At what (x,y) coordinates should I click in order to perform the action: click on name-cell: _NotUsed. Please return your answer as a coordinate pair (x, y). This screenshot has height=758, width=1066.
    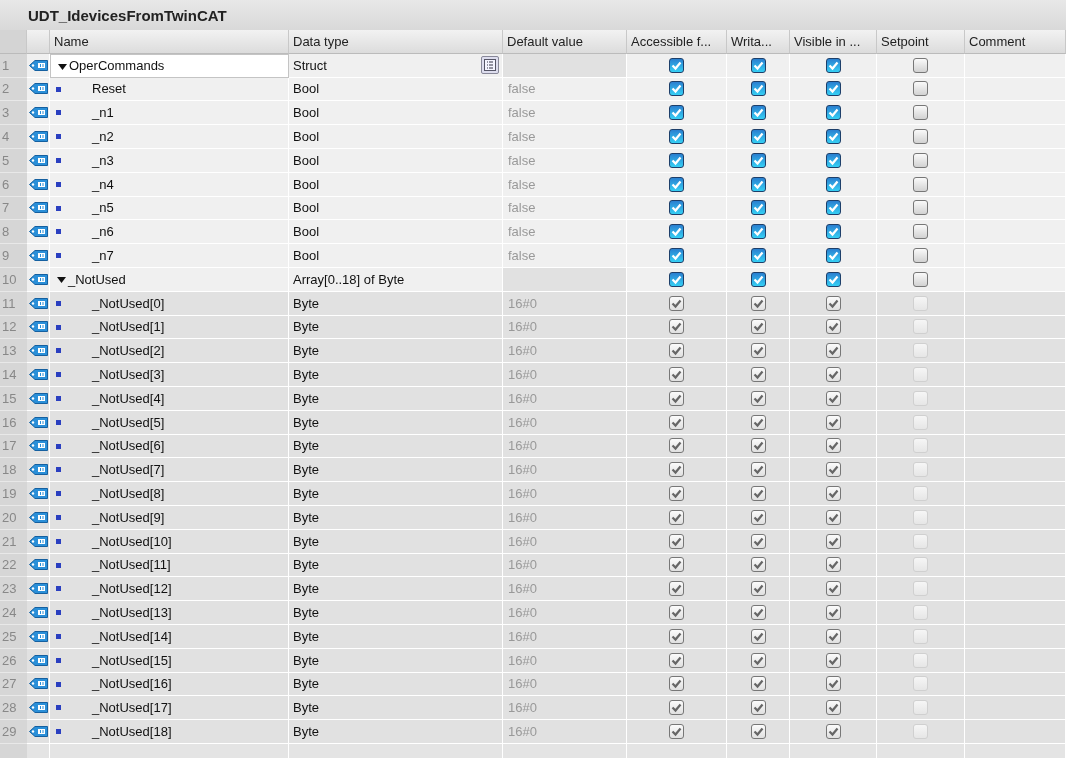
    Looking at the image, I should click on (169, 279).